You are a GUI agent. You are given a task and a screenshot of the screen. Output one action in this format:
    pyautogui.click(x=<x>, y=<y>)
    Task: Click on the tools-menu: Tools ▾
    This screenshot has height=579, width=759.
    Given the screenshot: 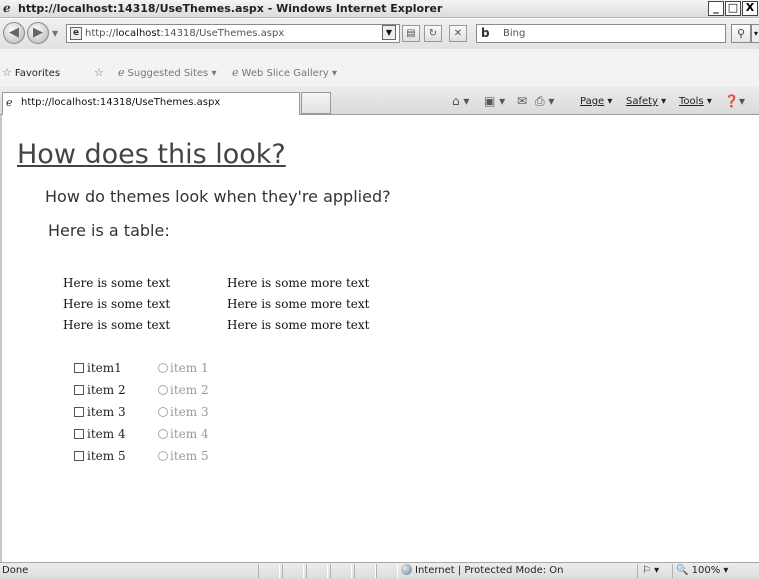 What is the action you would take?
    pyautogui.click(x=695, y=101)
    